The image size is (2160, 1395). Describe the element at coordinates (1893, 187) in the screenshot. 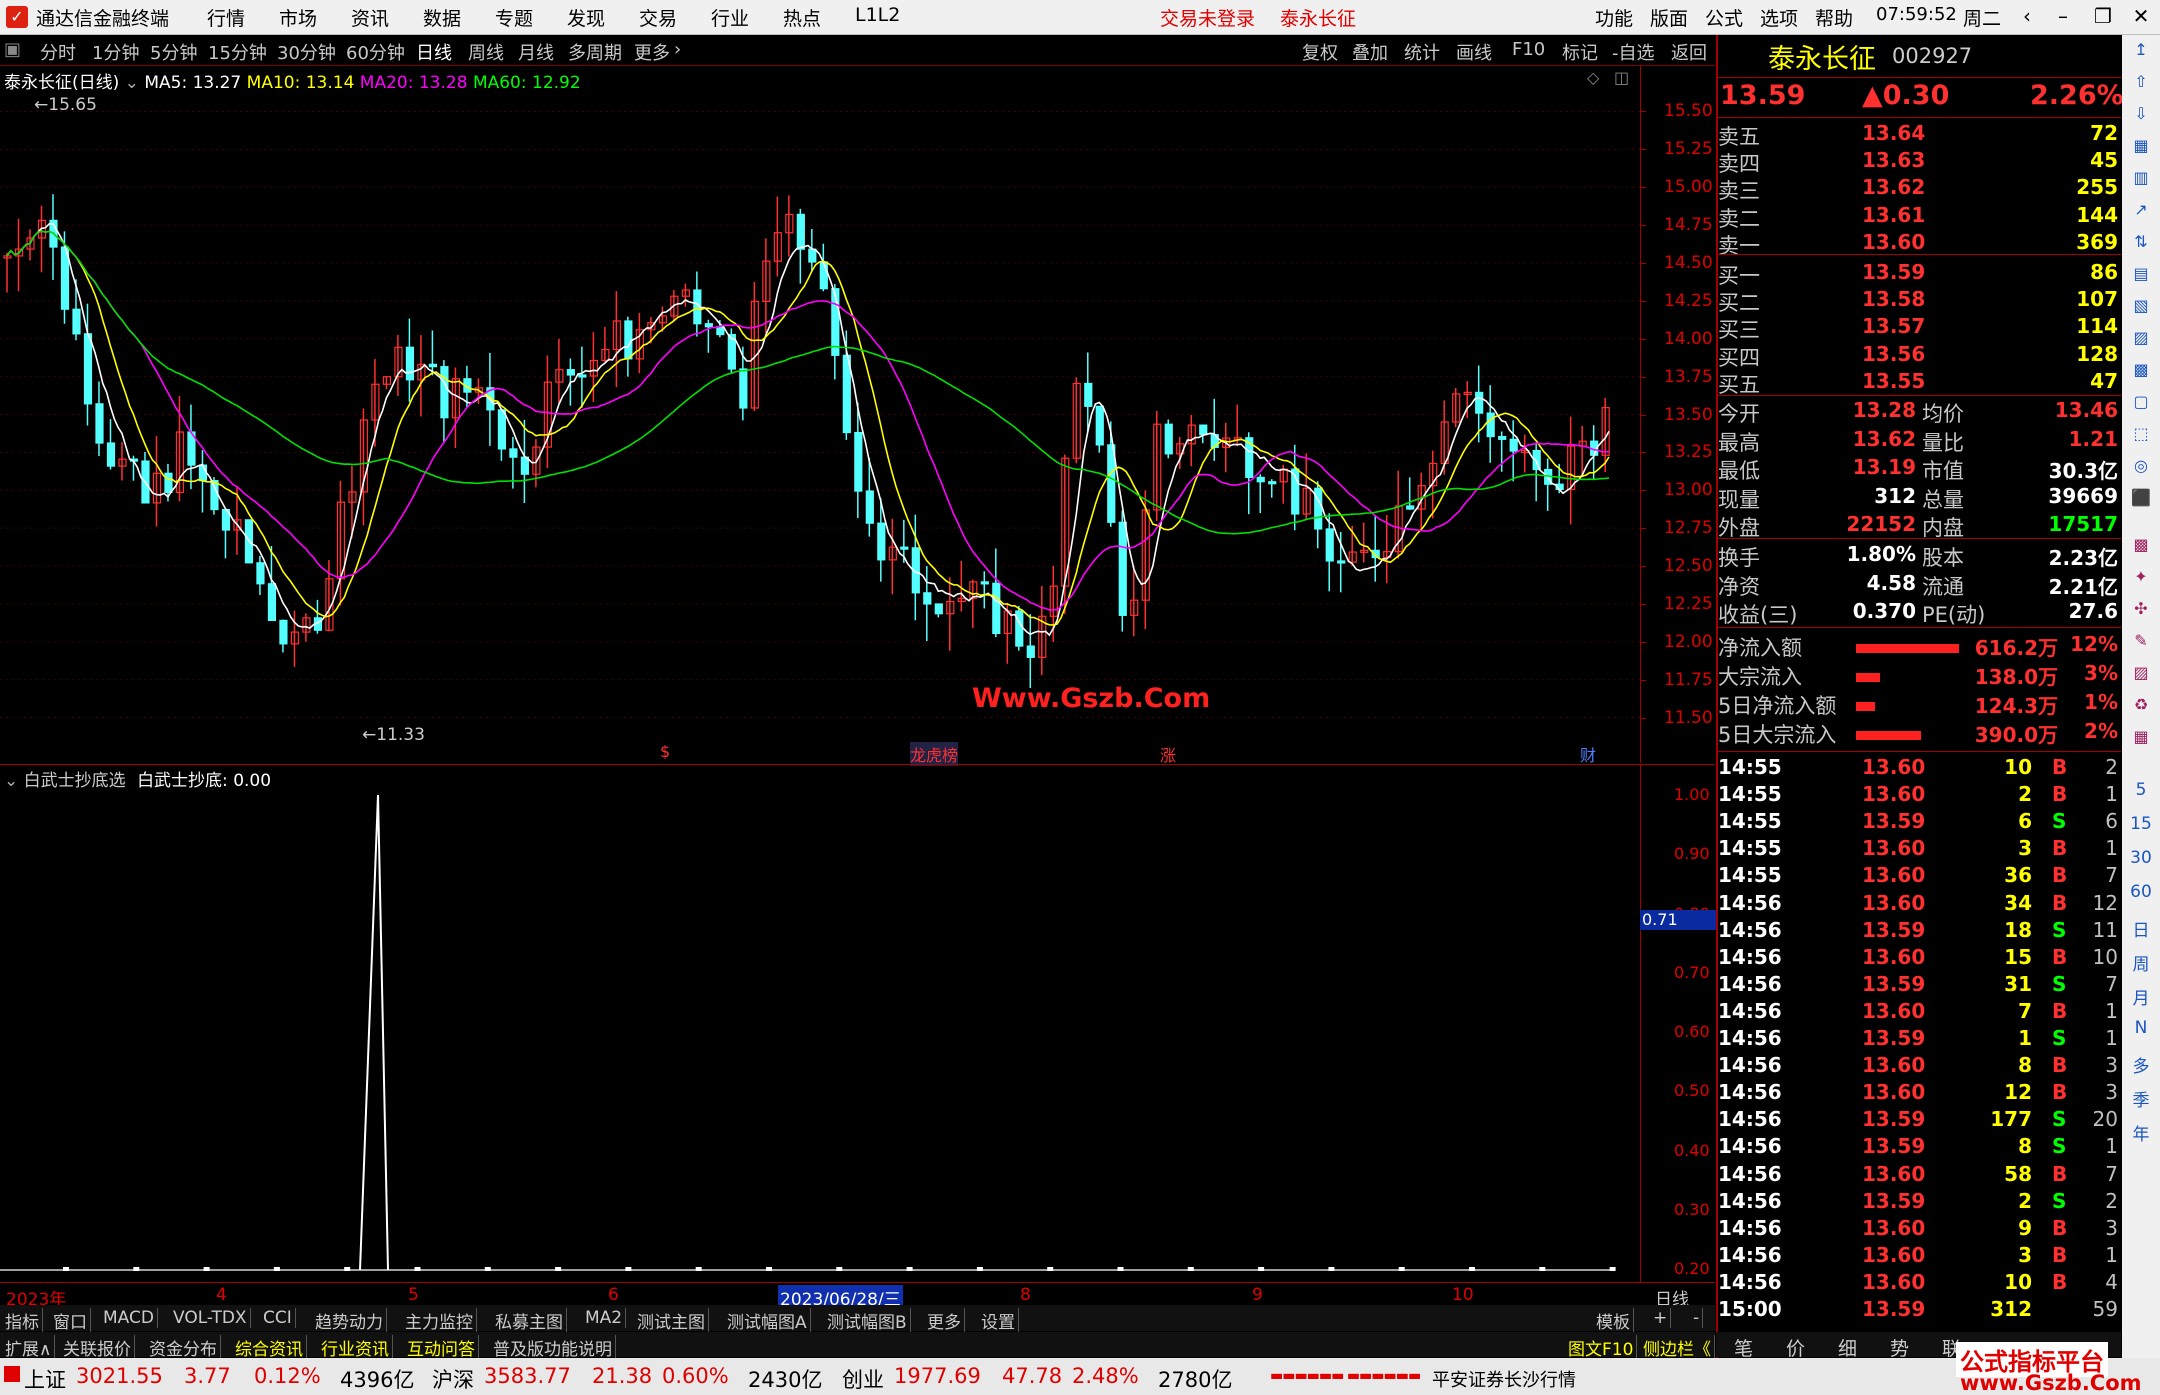

I see `orderbook-price: 13.62` at that location.